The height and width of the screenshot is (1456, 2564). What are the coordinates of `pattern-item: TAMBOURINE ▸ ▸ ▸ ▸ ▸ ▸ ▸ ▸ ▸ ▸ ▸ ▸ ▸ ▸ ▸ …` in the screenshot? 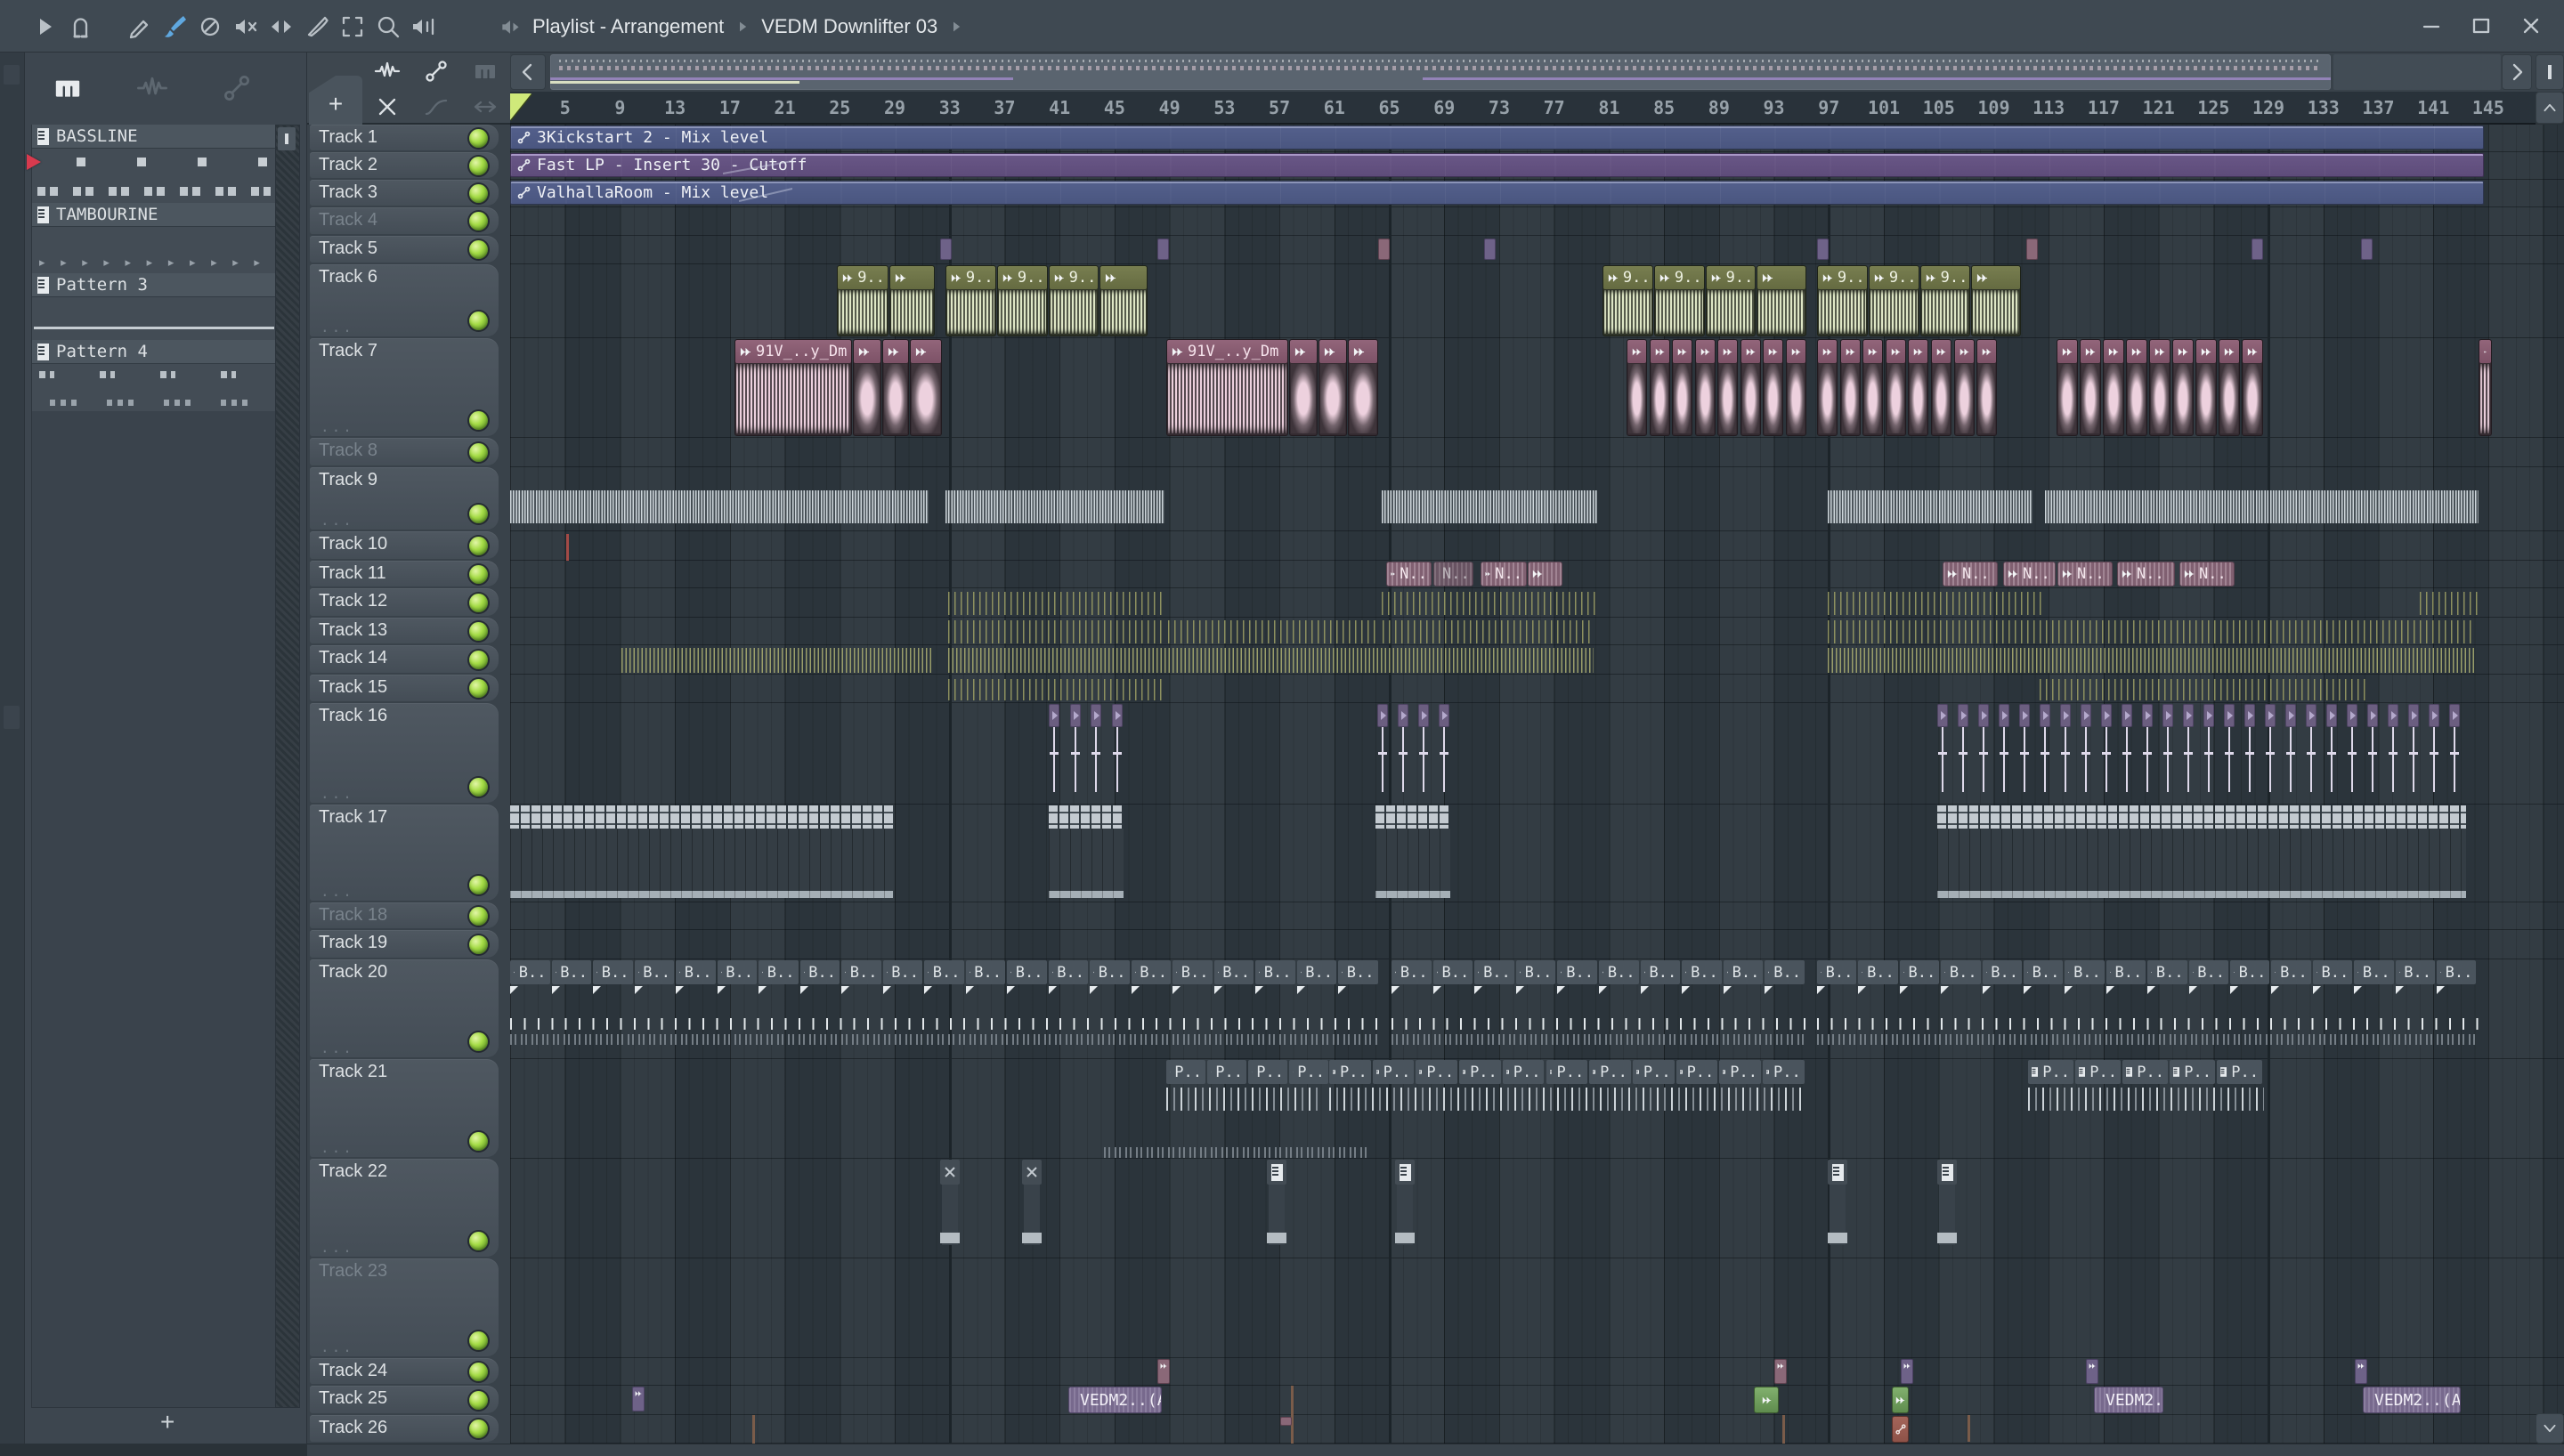 It's located at (154, 238).